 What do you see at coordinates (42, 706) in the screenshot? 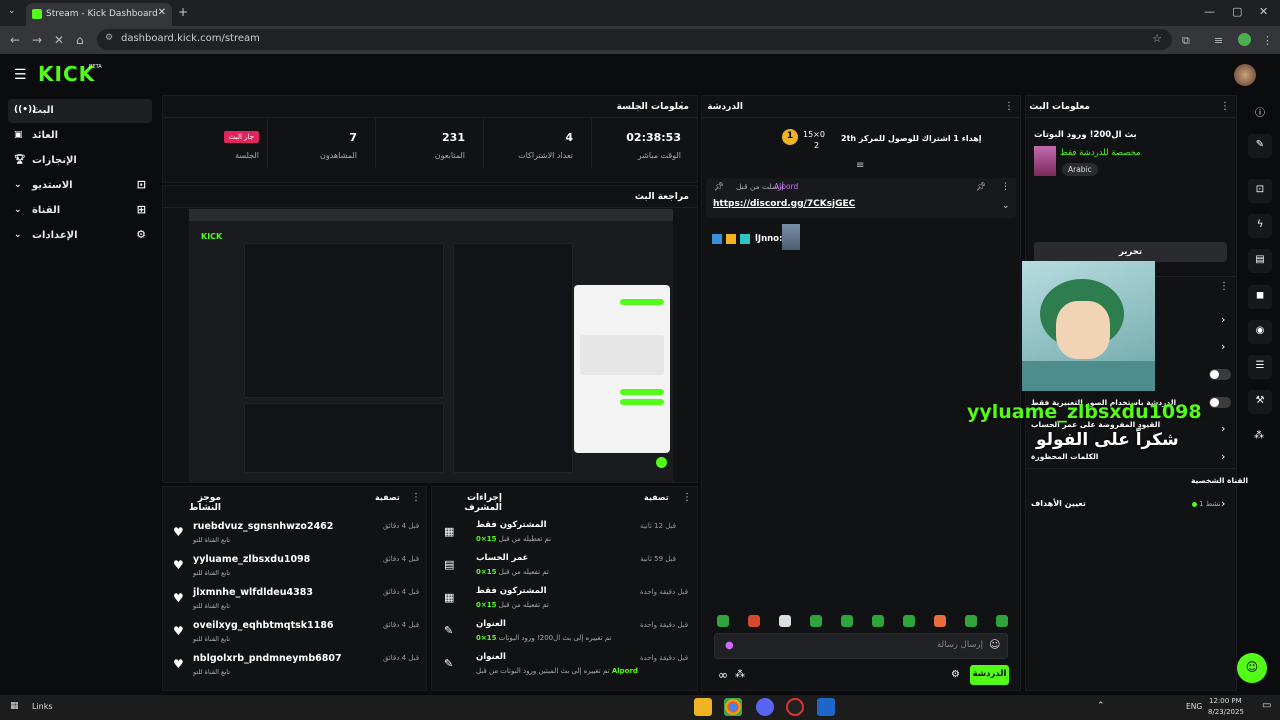
I see `links-label: Links` at bounding box center [42, 706].